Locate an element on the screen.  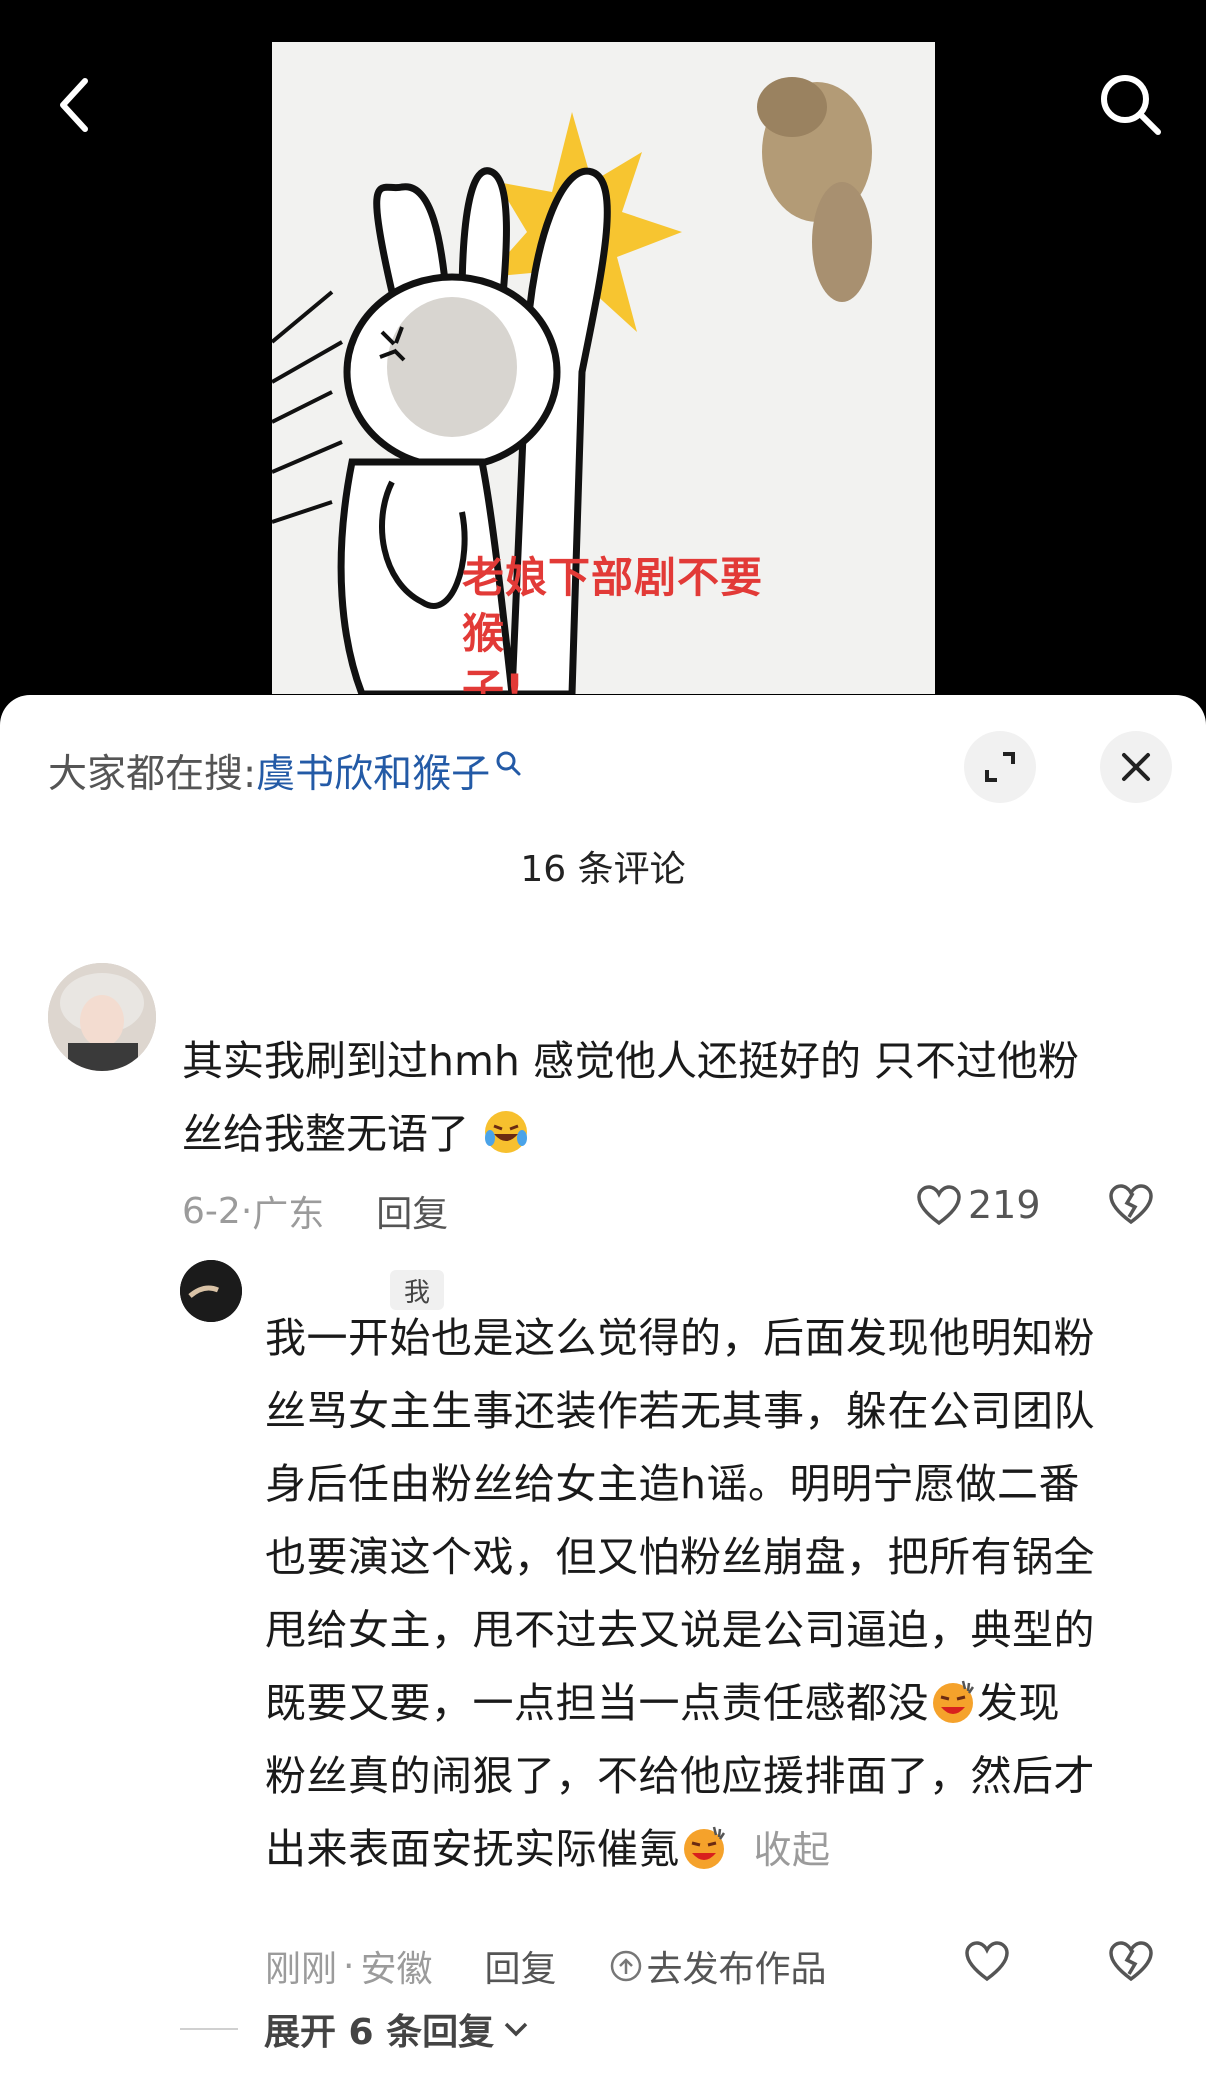
meme-caption-line2: 子! is located at coordinates (494, 679).